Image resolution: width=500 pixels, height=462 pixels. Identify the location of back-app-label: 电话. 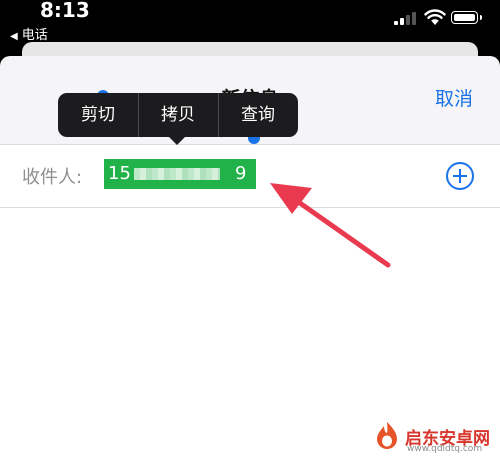
(34, 35).